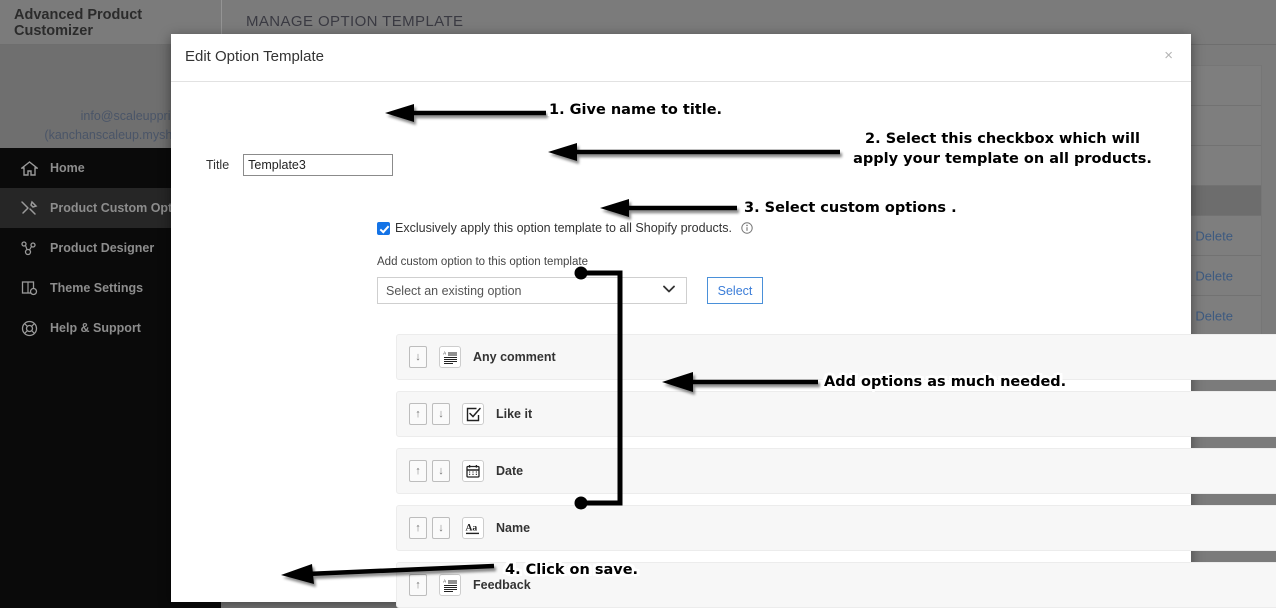 This screenshot has width=1276, height=608. I want to click on tools-icon, so click(29, 208).